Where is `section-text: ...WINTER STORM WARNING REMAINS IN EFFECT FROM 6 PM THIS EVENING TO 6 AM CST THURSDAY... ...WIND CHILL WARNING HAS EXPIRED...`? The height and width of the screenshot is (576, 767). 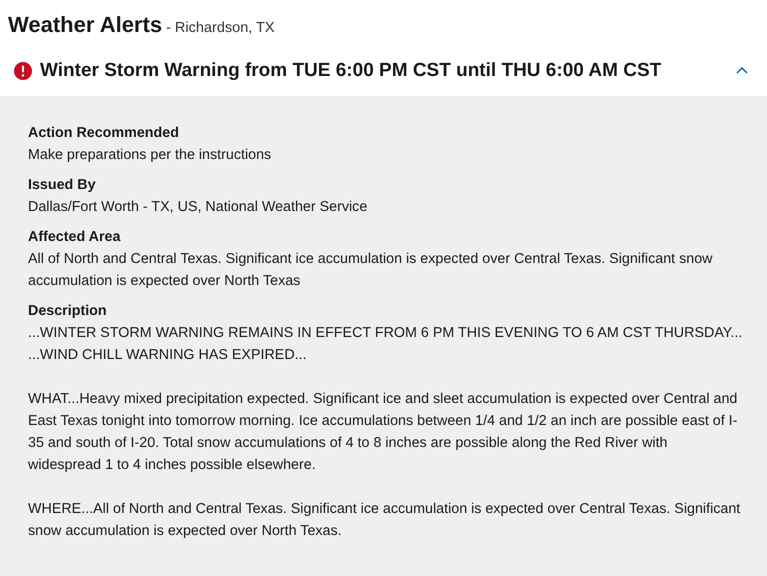
section-text: ...WINTER STORM WARNING REMAINS IN EFFECT FROM 6 PM THIS EVENING TO 6 AM CST THURSDAY... ...WIND CHILL WARNING HAS EXPIRED... is located at coordinates (385, 344).